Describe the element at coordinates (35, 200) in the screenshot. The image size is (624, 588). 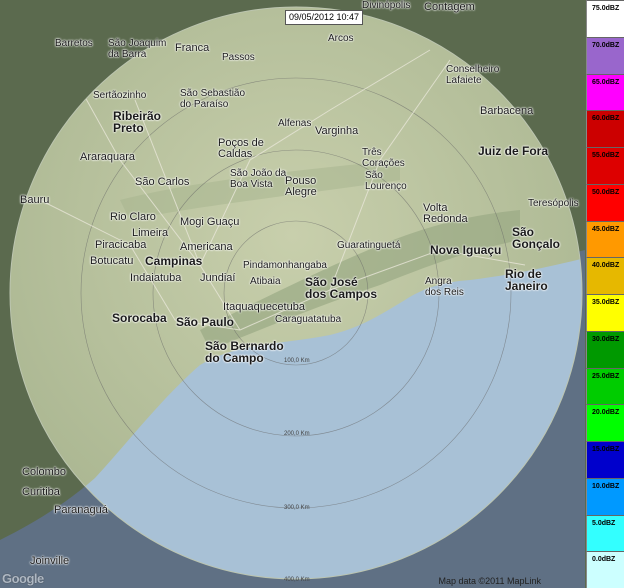
I see `city-bauru: Bauru` at that location.